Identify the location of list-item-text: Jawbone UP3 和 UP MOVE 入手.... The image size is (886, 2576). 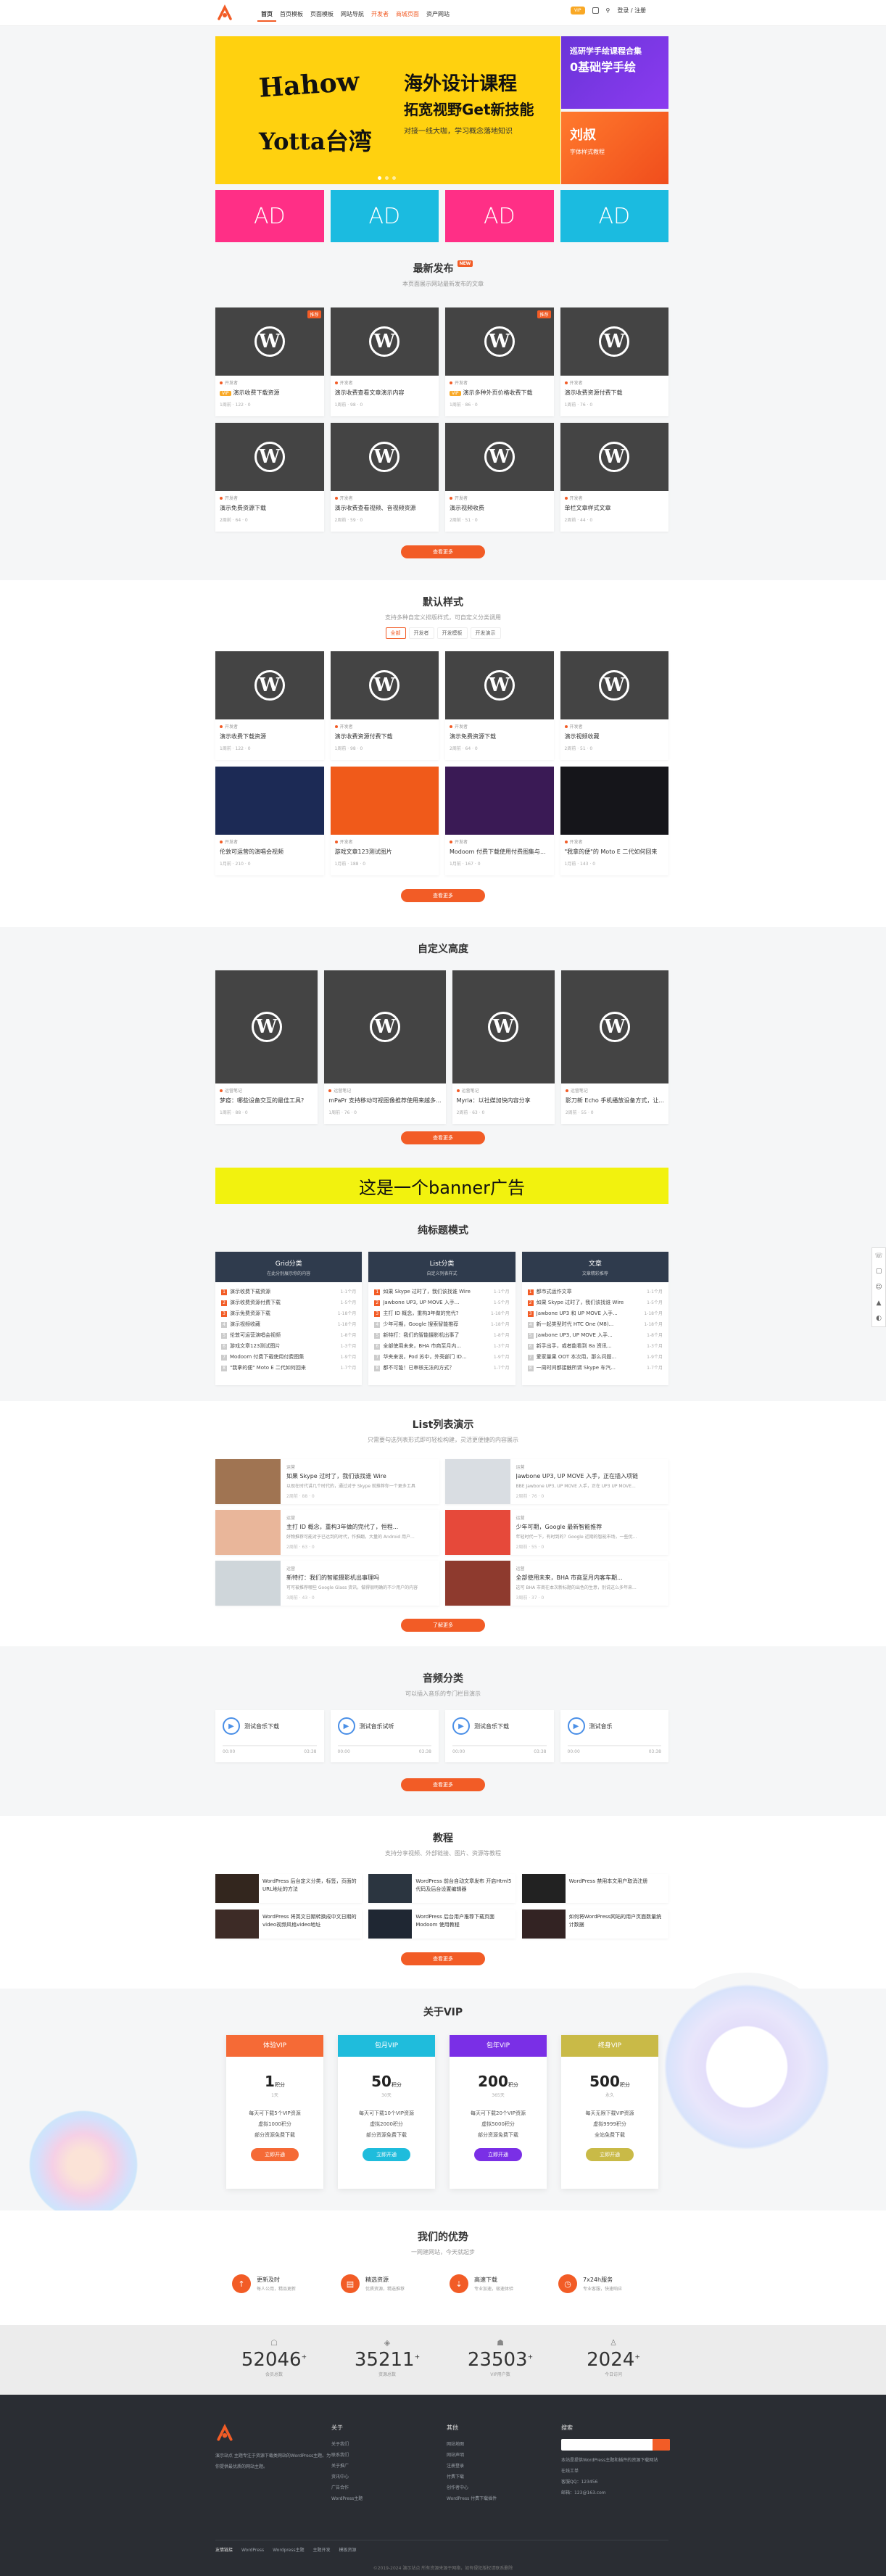
(577, 1313).